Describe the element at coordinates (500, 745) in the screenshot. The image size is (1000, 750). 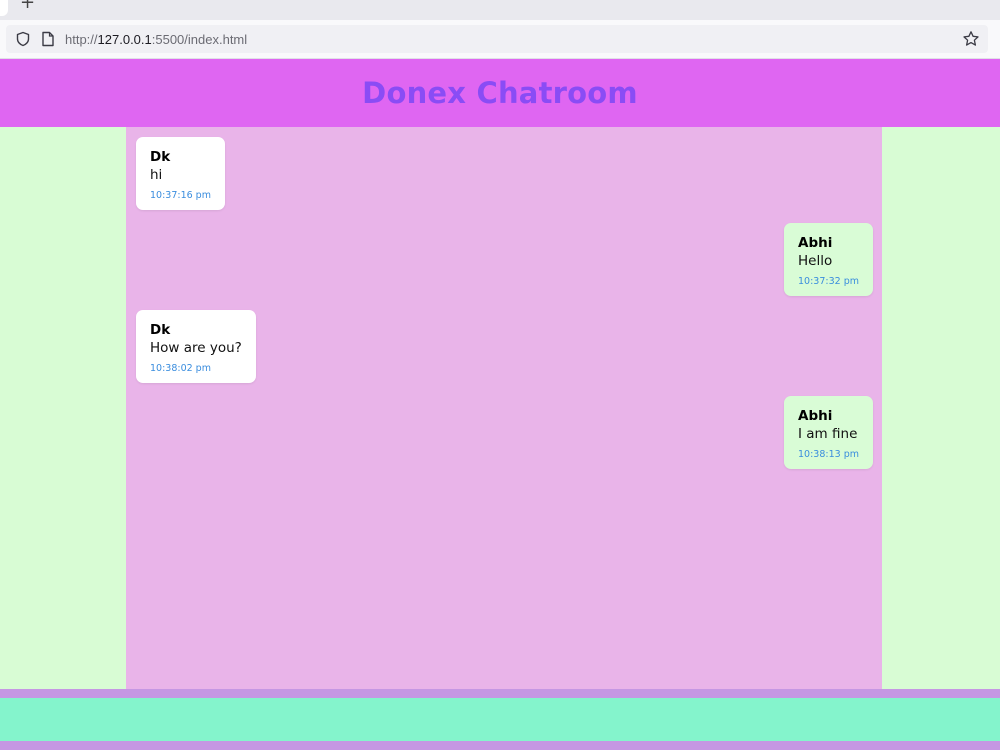
I see `input-border-bottom` at that location.